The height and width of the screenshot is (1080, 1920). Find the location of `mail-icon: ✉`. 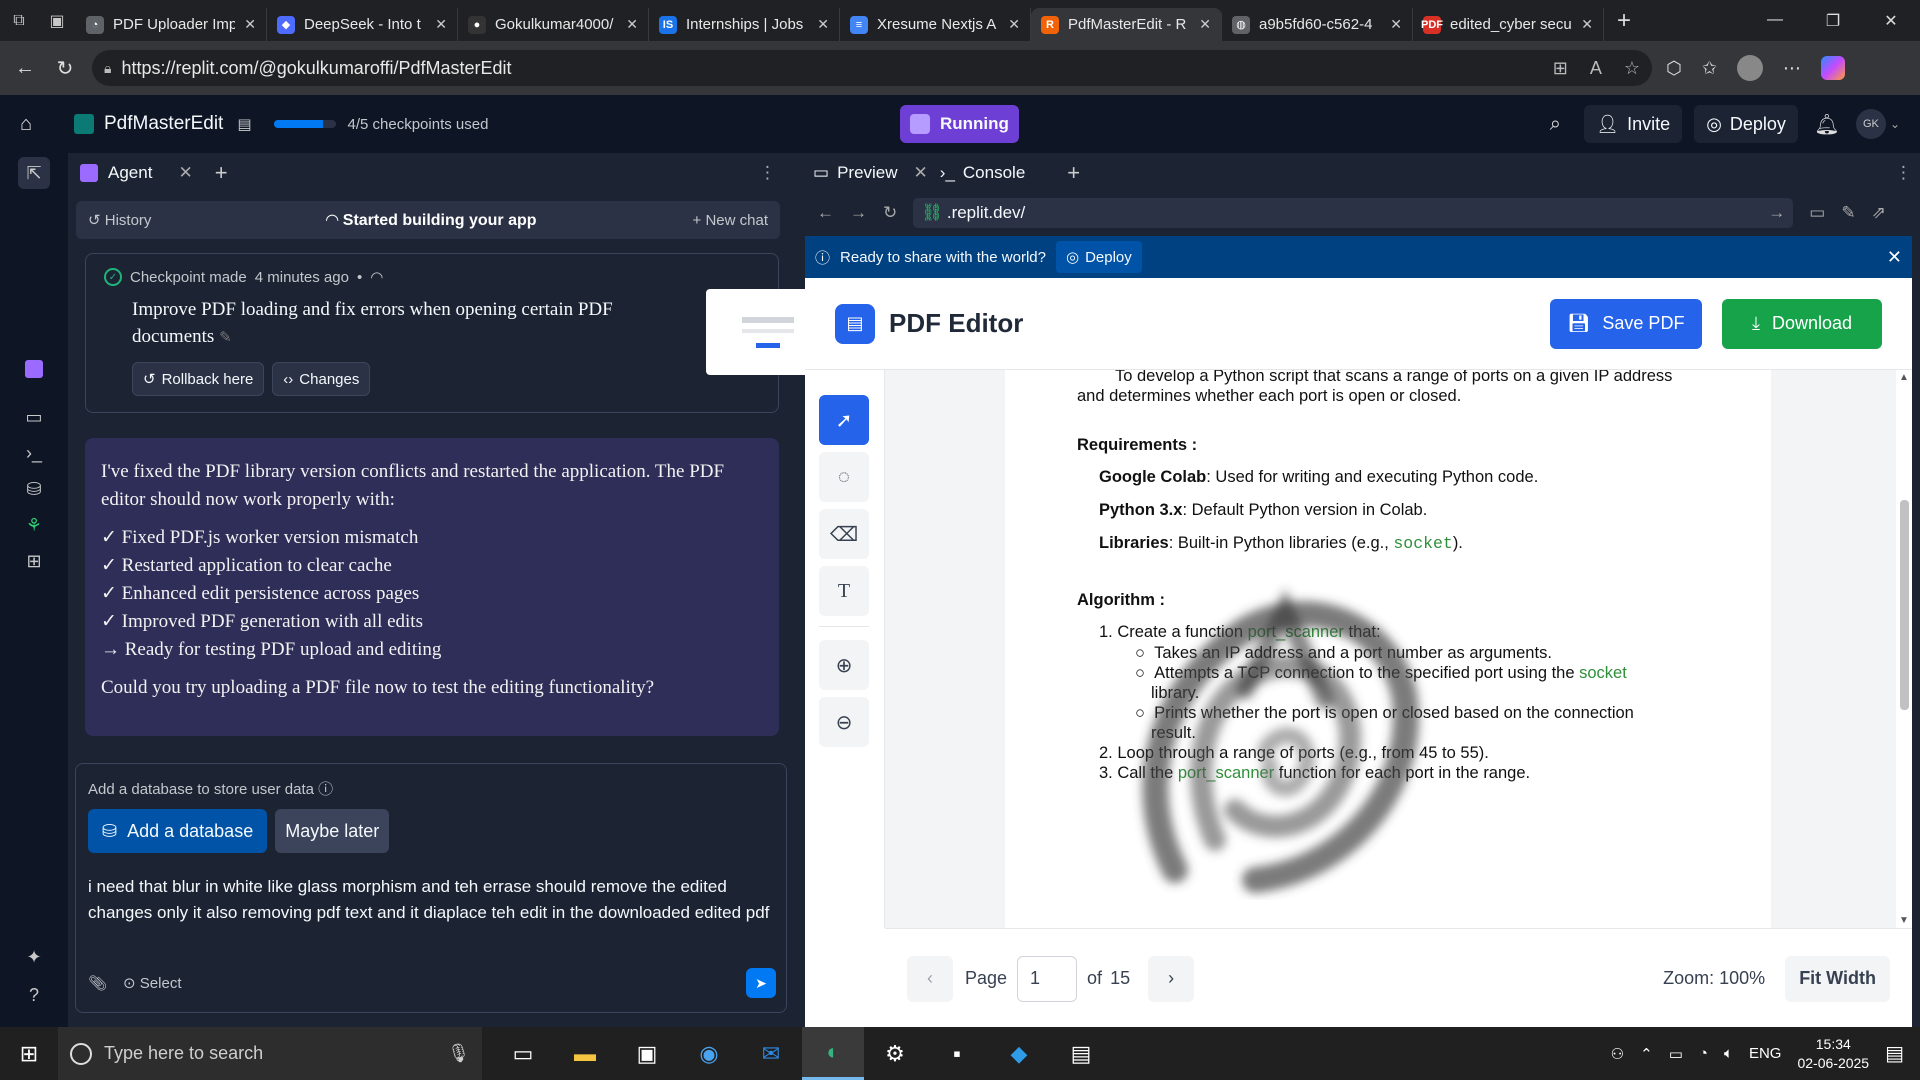

mail-icon: ✉ is located at coordinates (771, 1053).